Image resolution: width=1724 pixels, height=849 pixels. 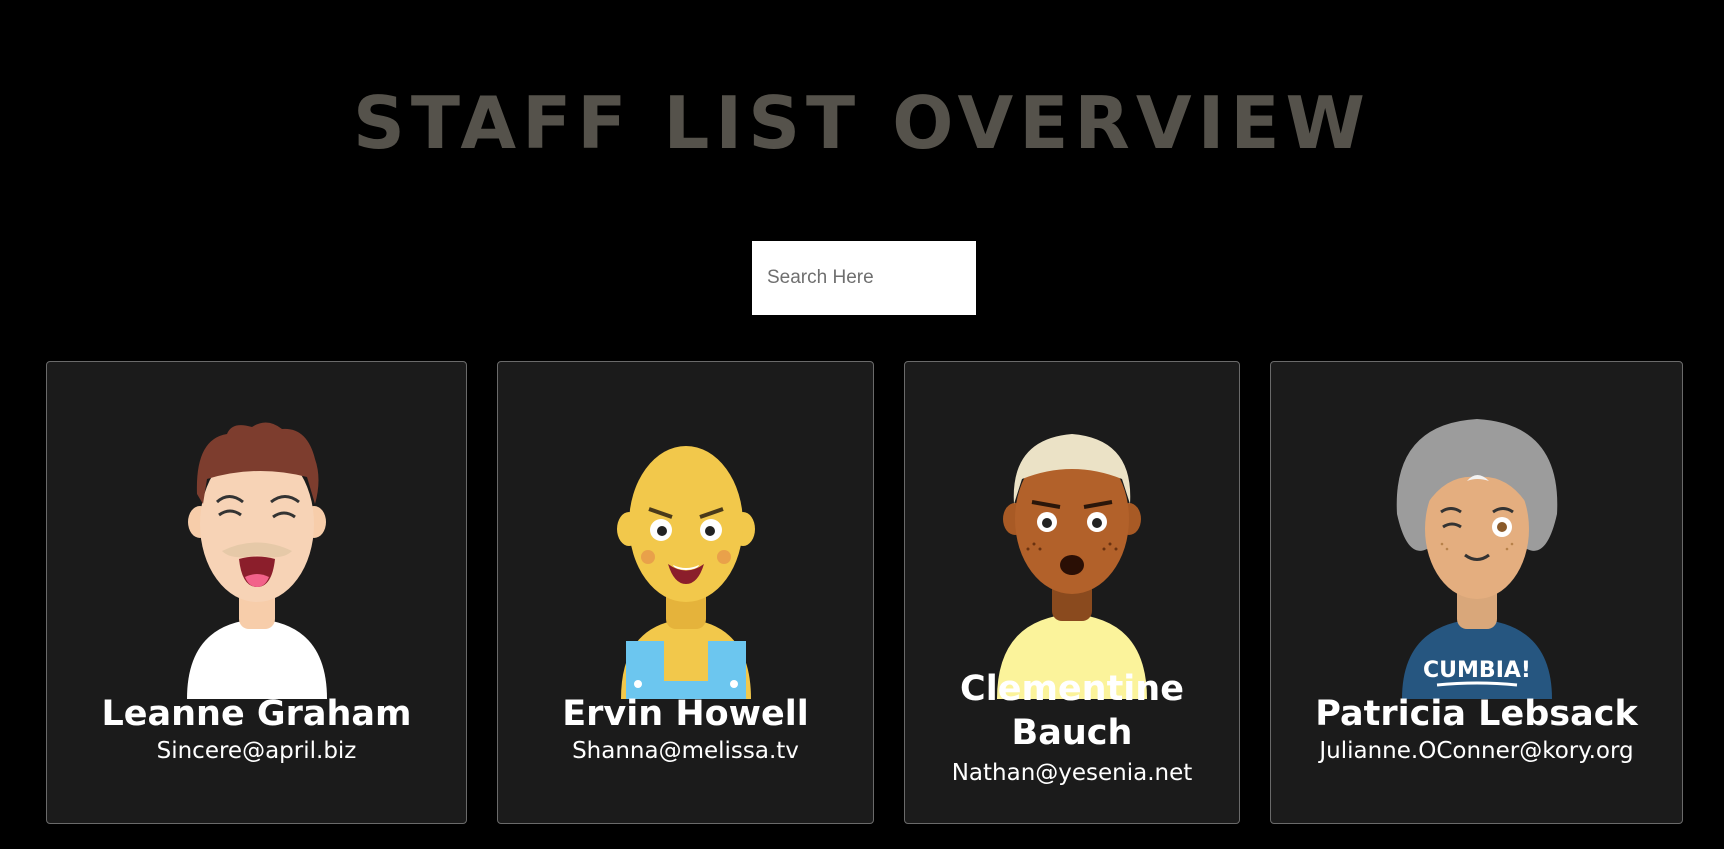 I want to click on search-input, so click(x=864, y=278).